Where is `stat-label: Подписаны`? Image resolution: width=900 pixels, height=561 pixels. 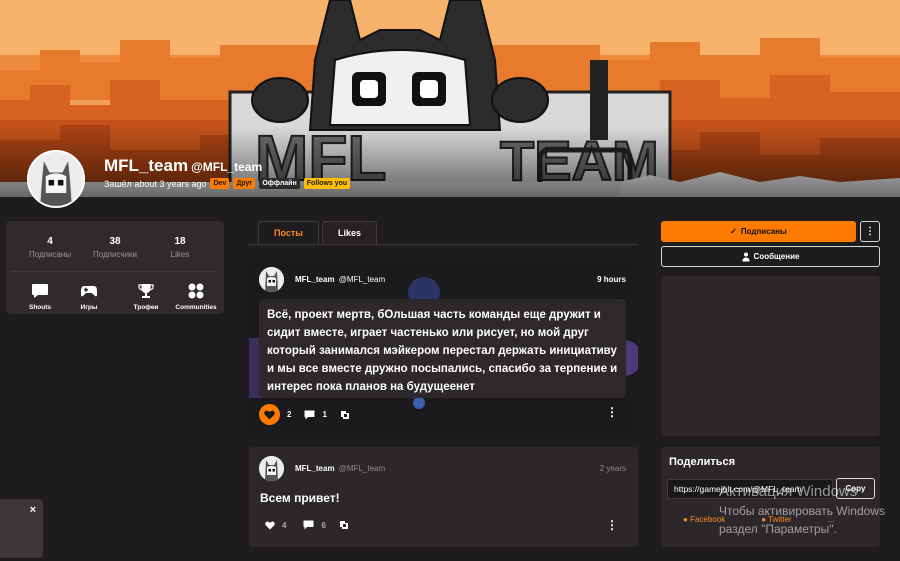
stat-label: Подписаны is located at coordinates (50, 254).